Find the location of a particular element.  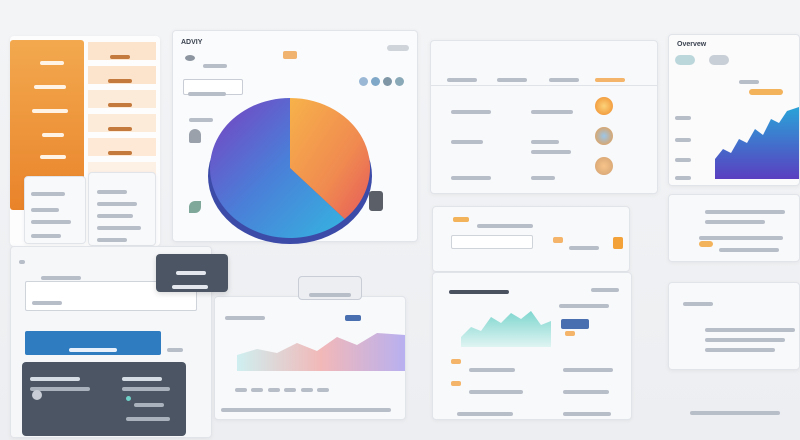

metrics-area-chart is located at coordinates (506, 329).